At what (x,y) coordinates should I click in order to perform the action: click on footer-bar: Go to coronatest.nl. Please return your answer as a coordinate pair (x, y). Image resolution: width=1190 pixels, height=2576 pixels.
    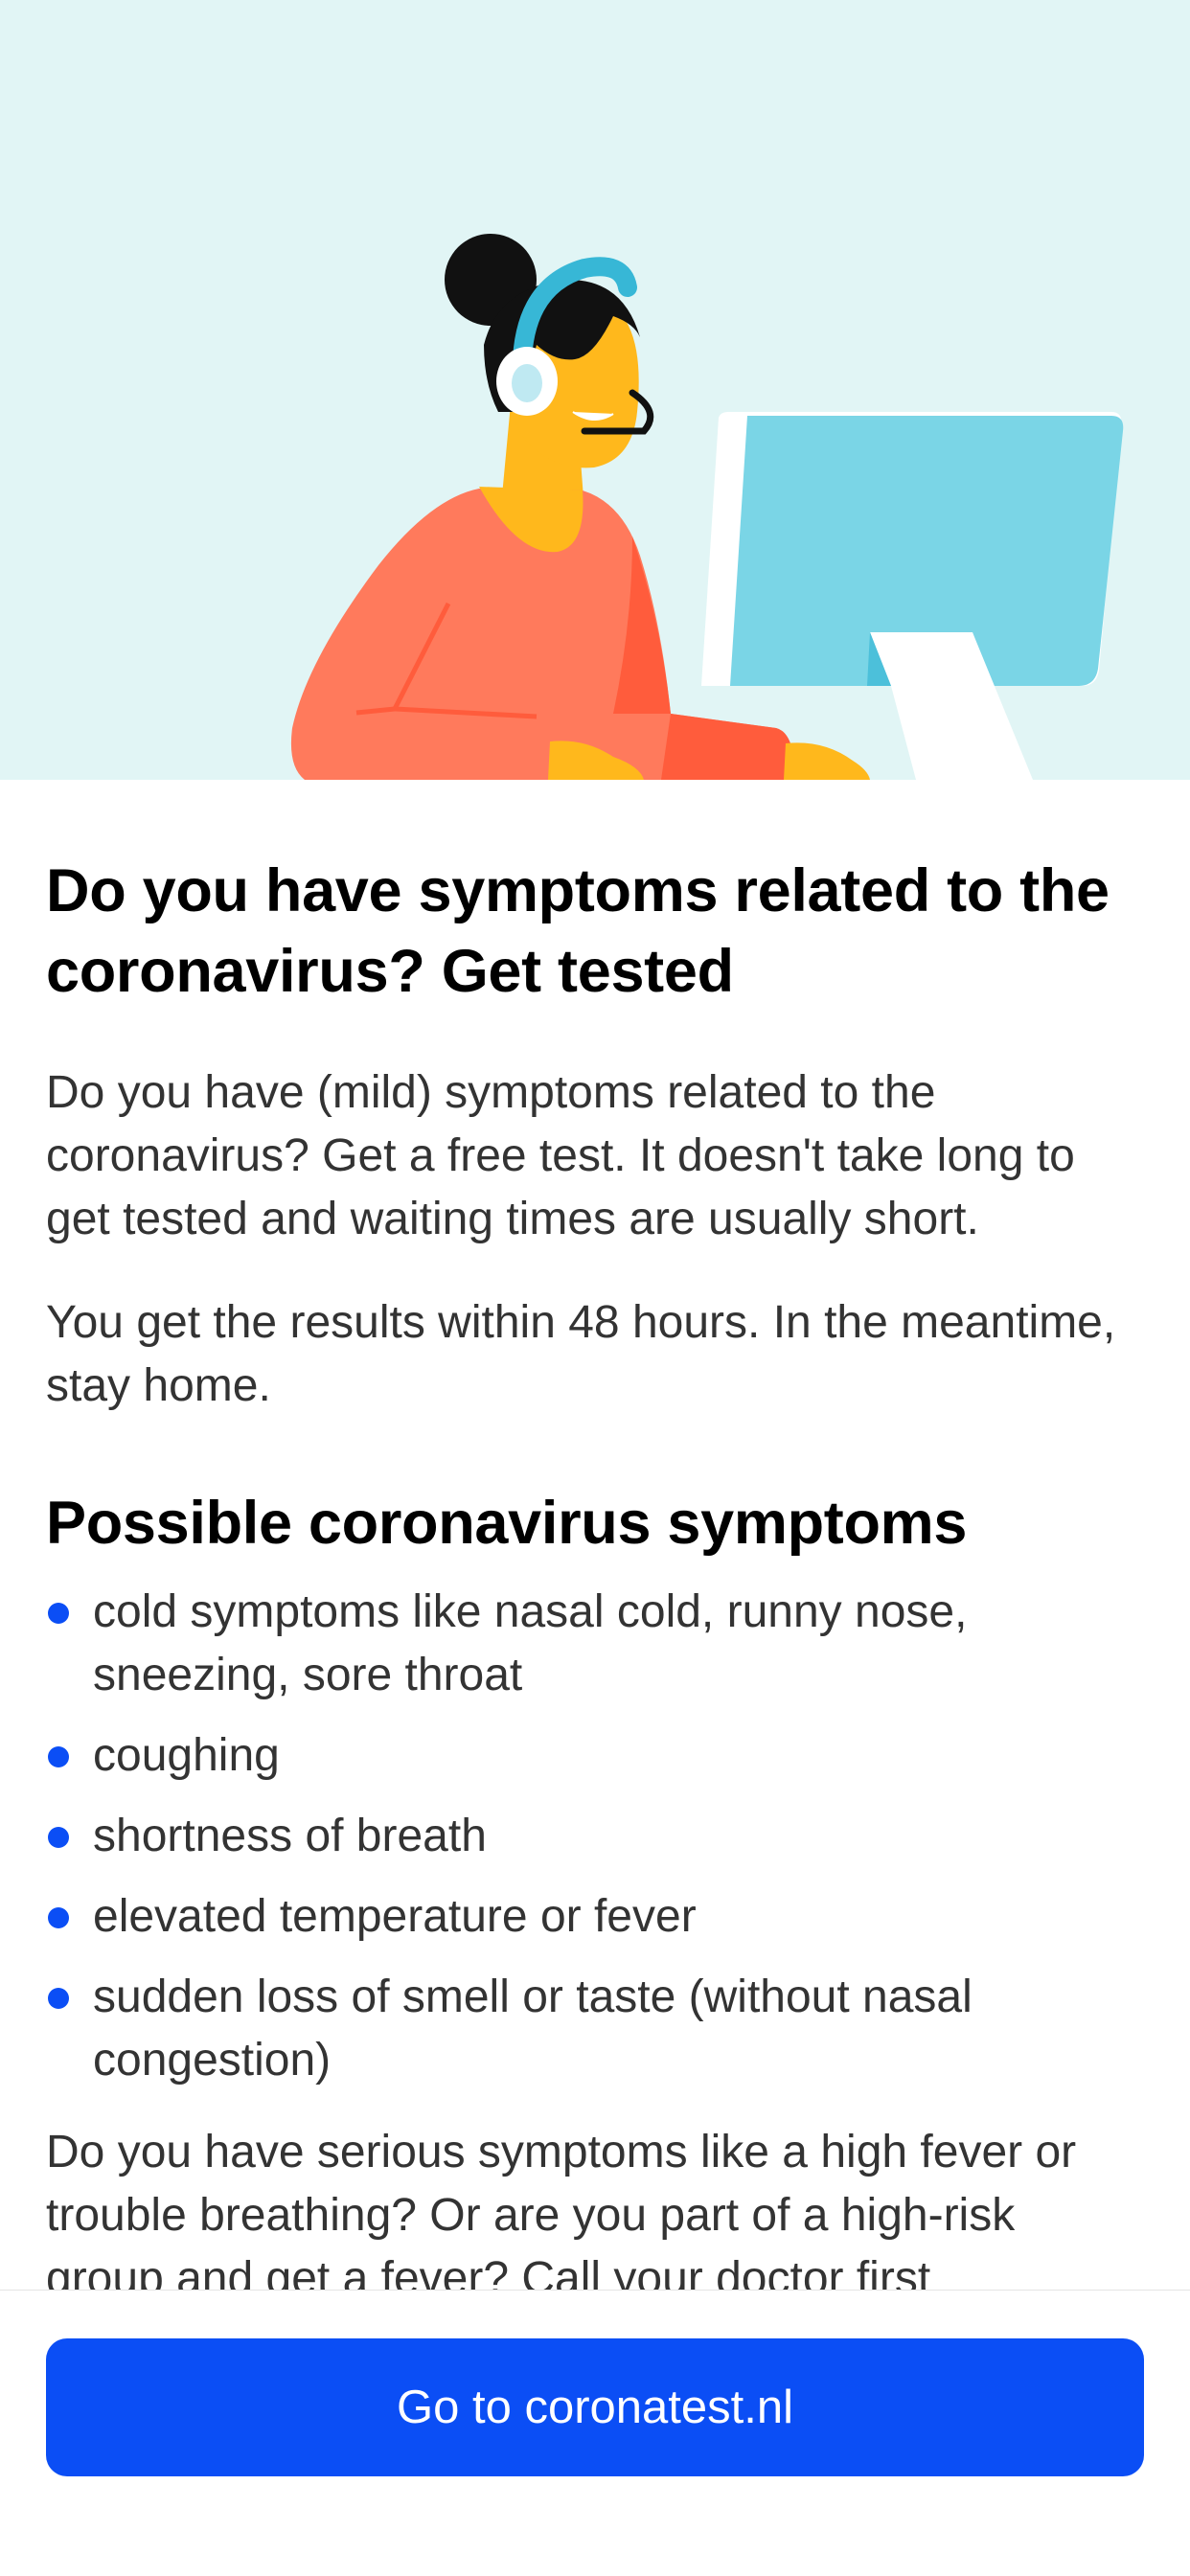
    Looking at the image, I should click on (595, 2433).